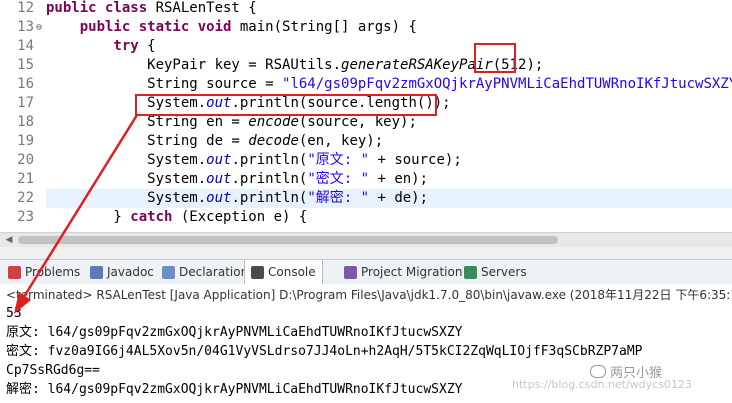 This screenshot has height=403, width=732. I want to click on code-token: try, so click(97, 46).